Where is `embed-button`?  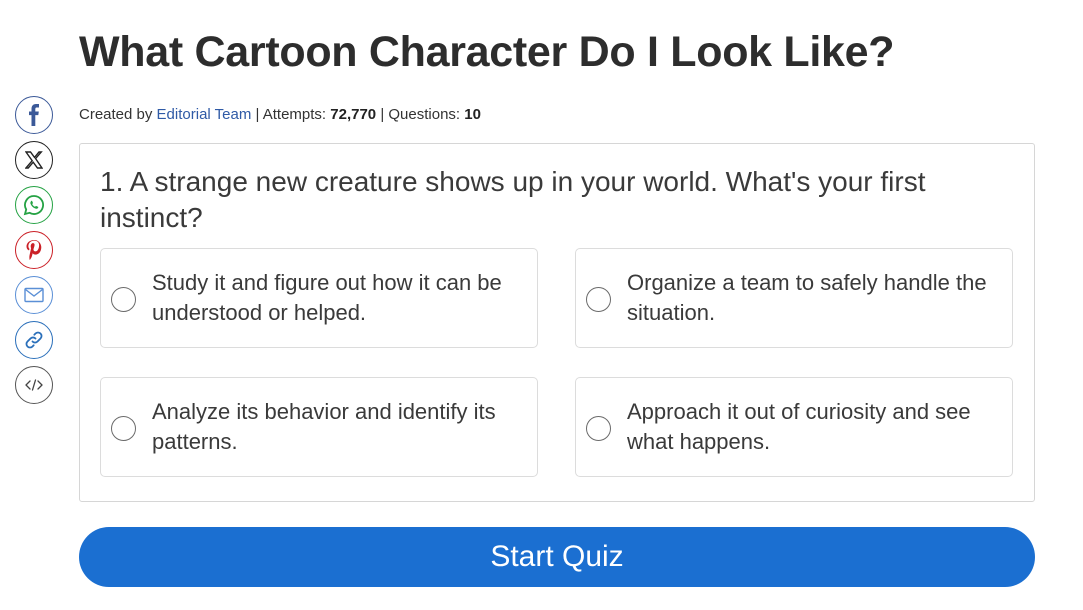
embed-button is located at coordinates (34, 385).